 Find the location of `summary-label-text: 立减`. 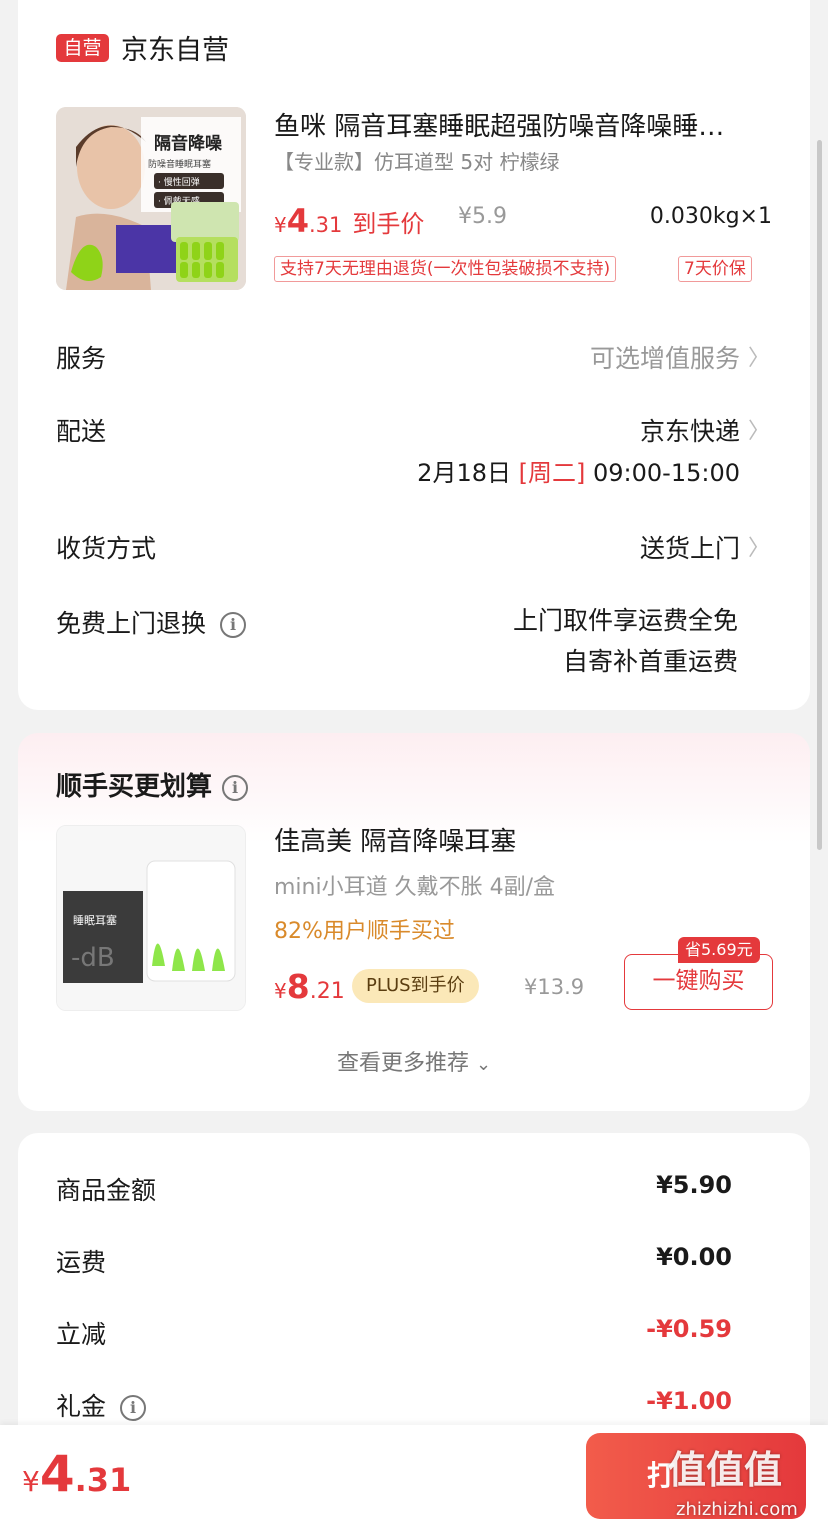

summary-label-text: 立减 is located at coordinates (81, 1334).